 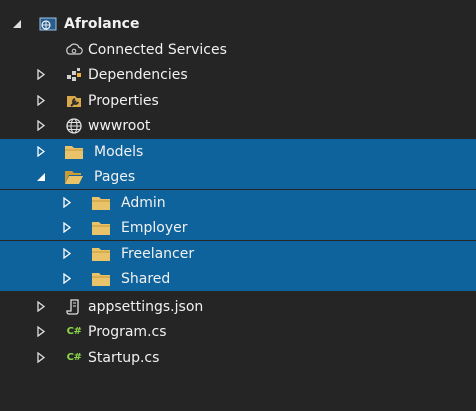 I want to click on tree-item-properties: Properties, so click(x=238, y=100).